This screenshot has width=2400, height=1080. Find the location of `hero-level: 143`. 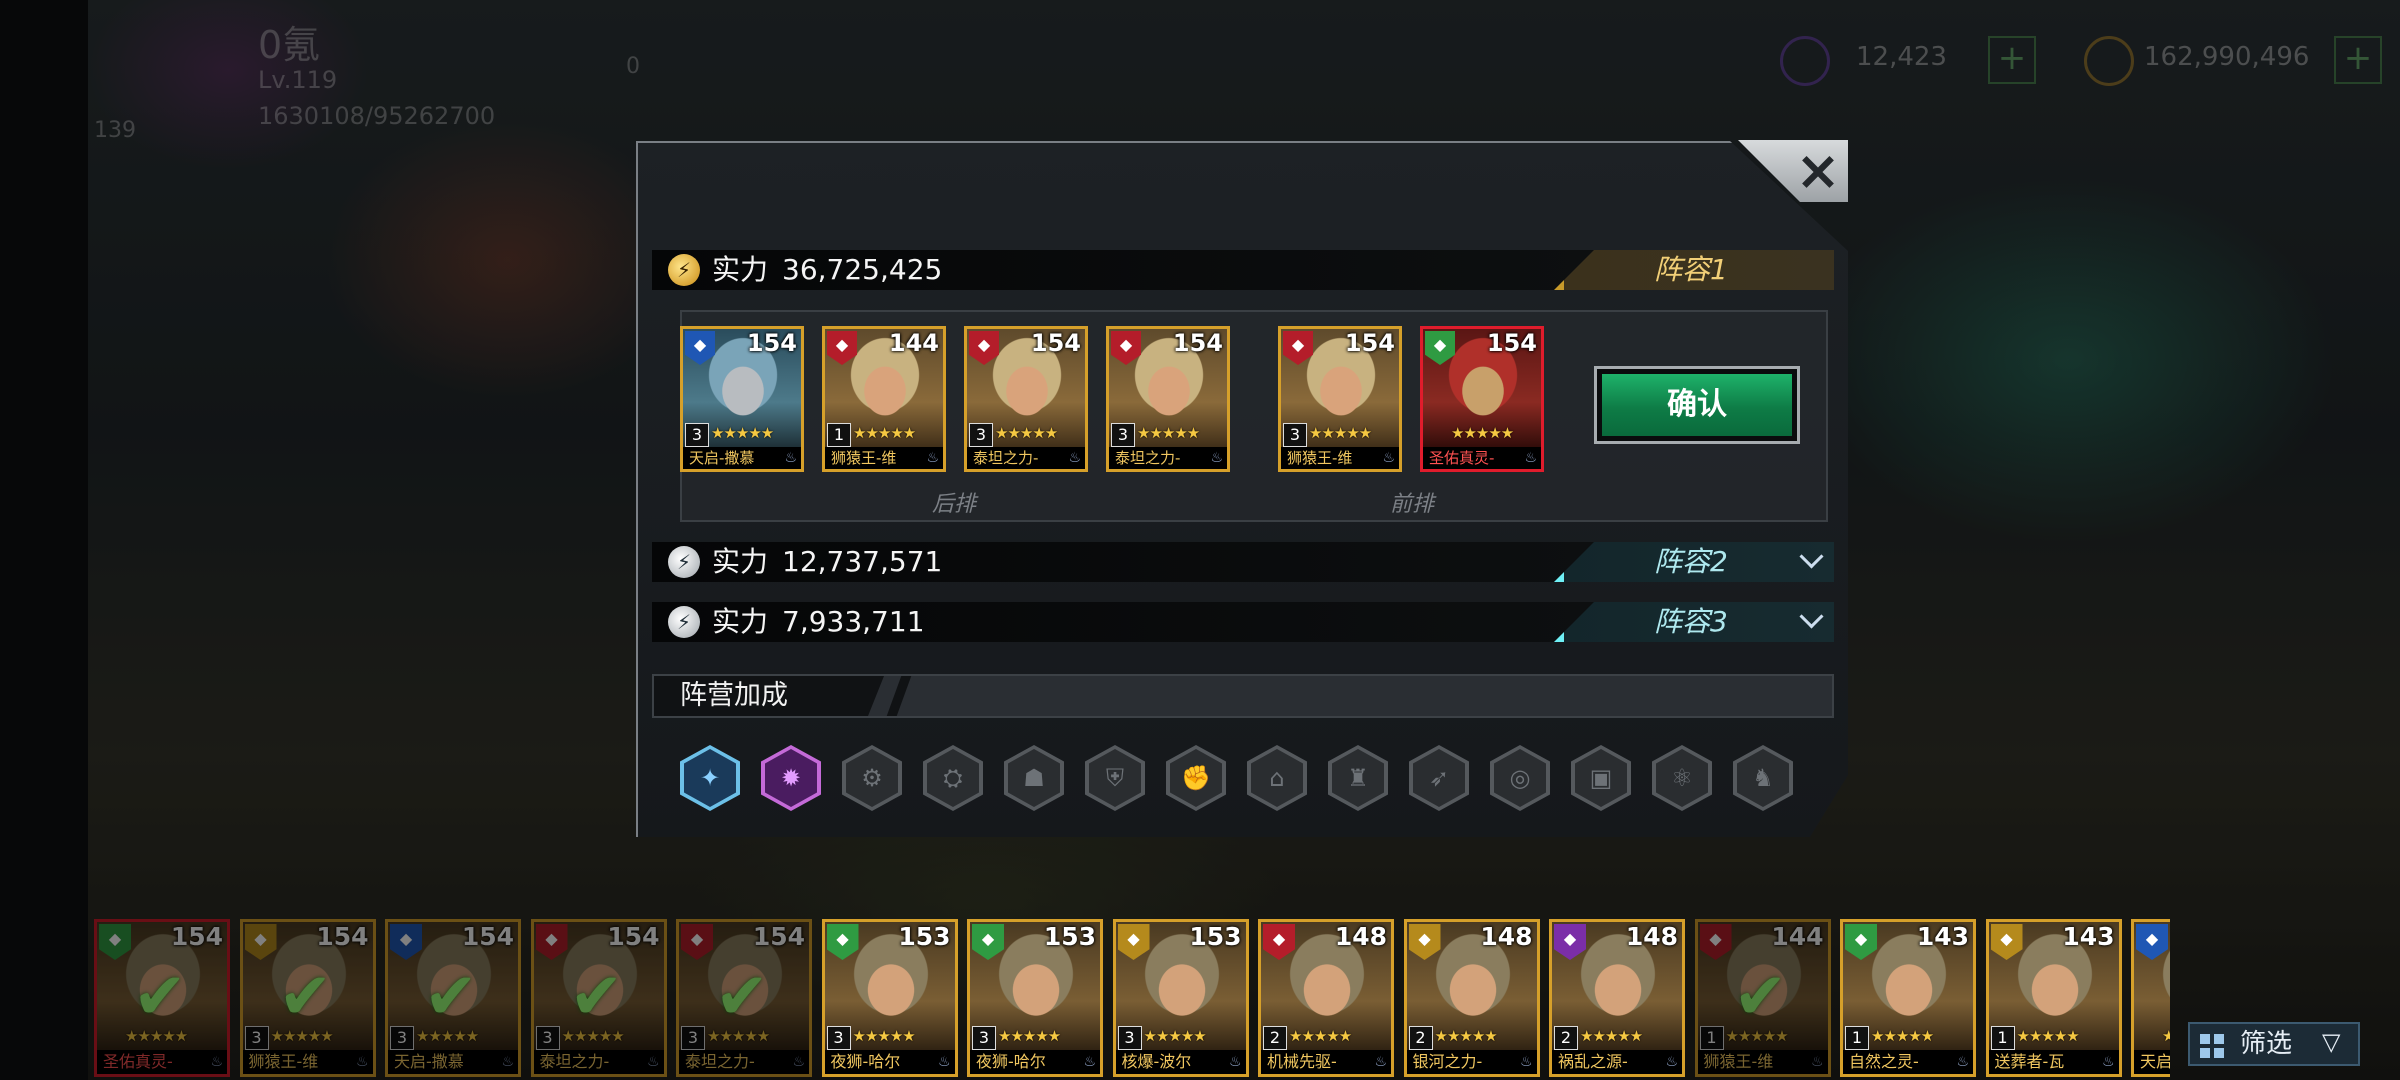

hero-level: 143 is located at coordinates (1942, 936).